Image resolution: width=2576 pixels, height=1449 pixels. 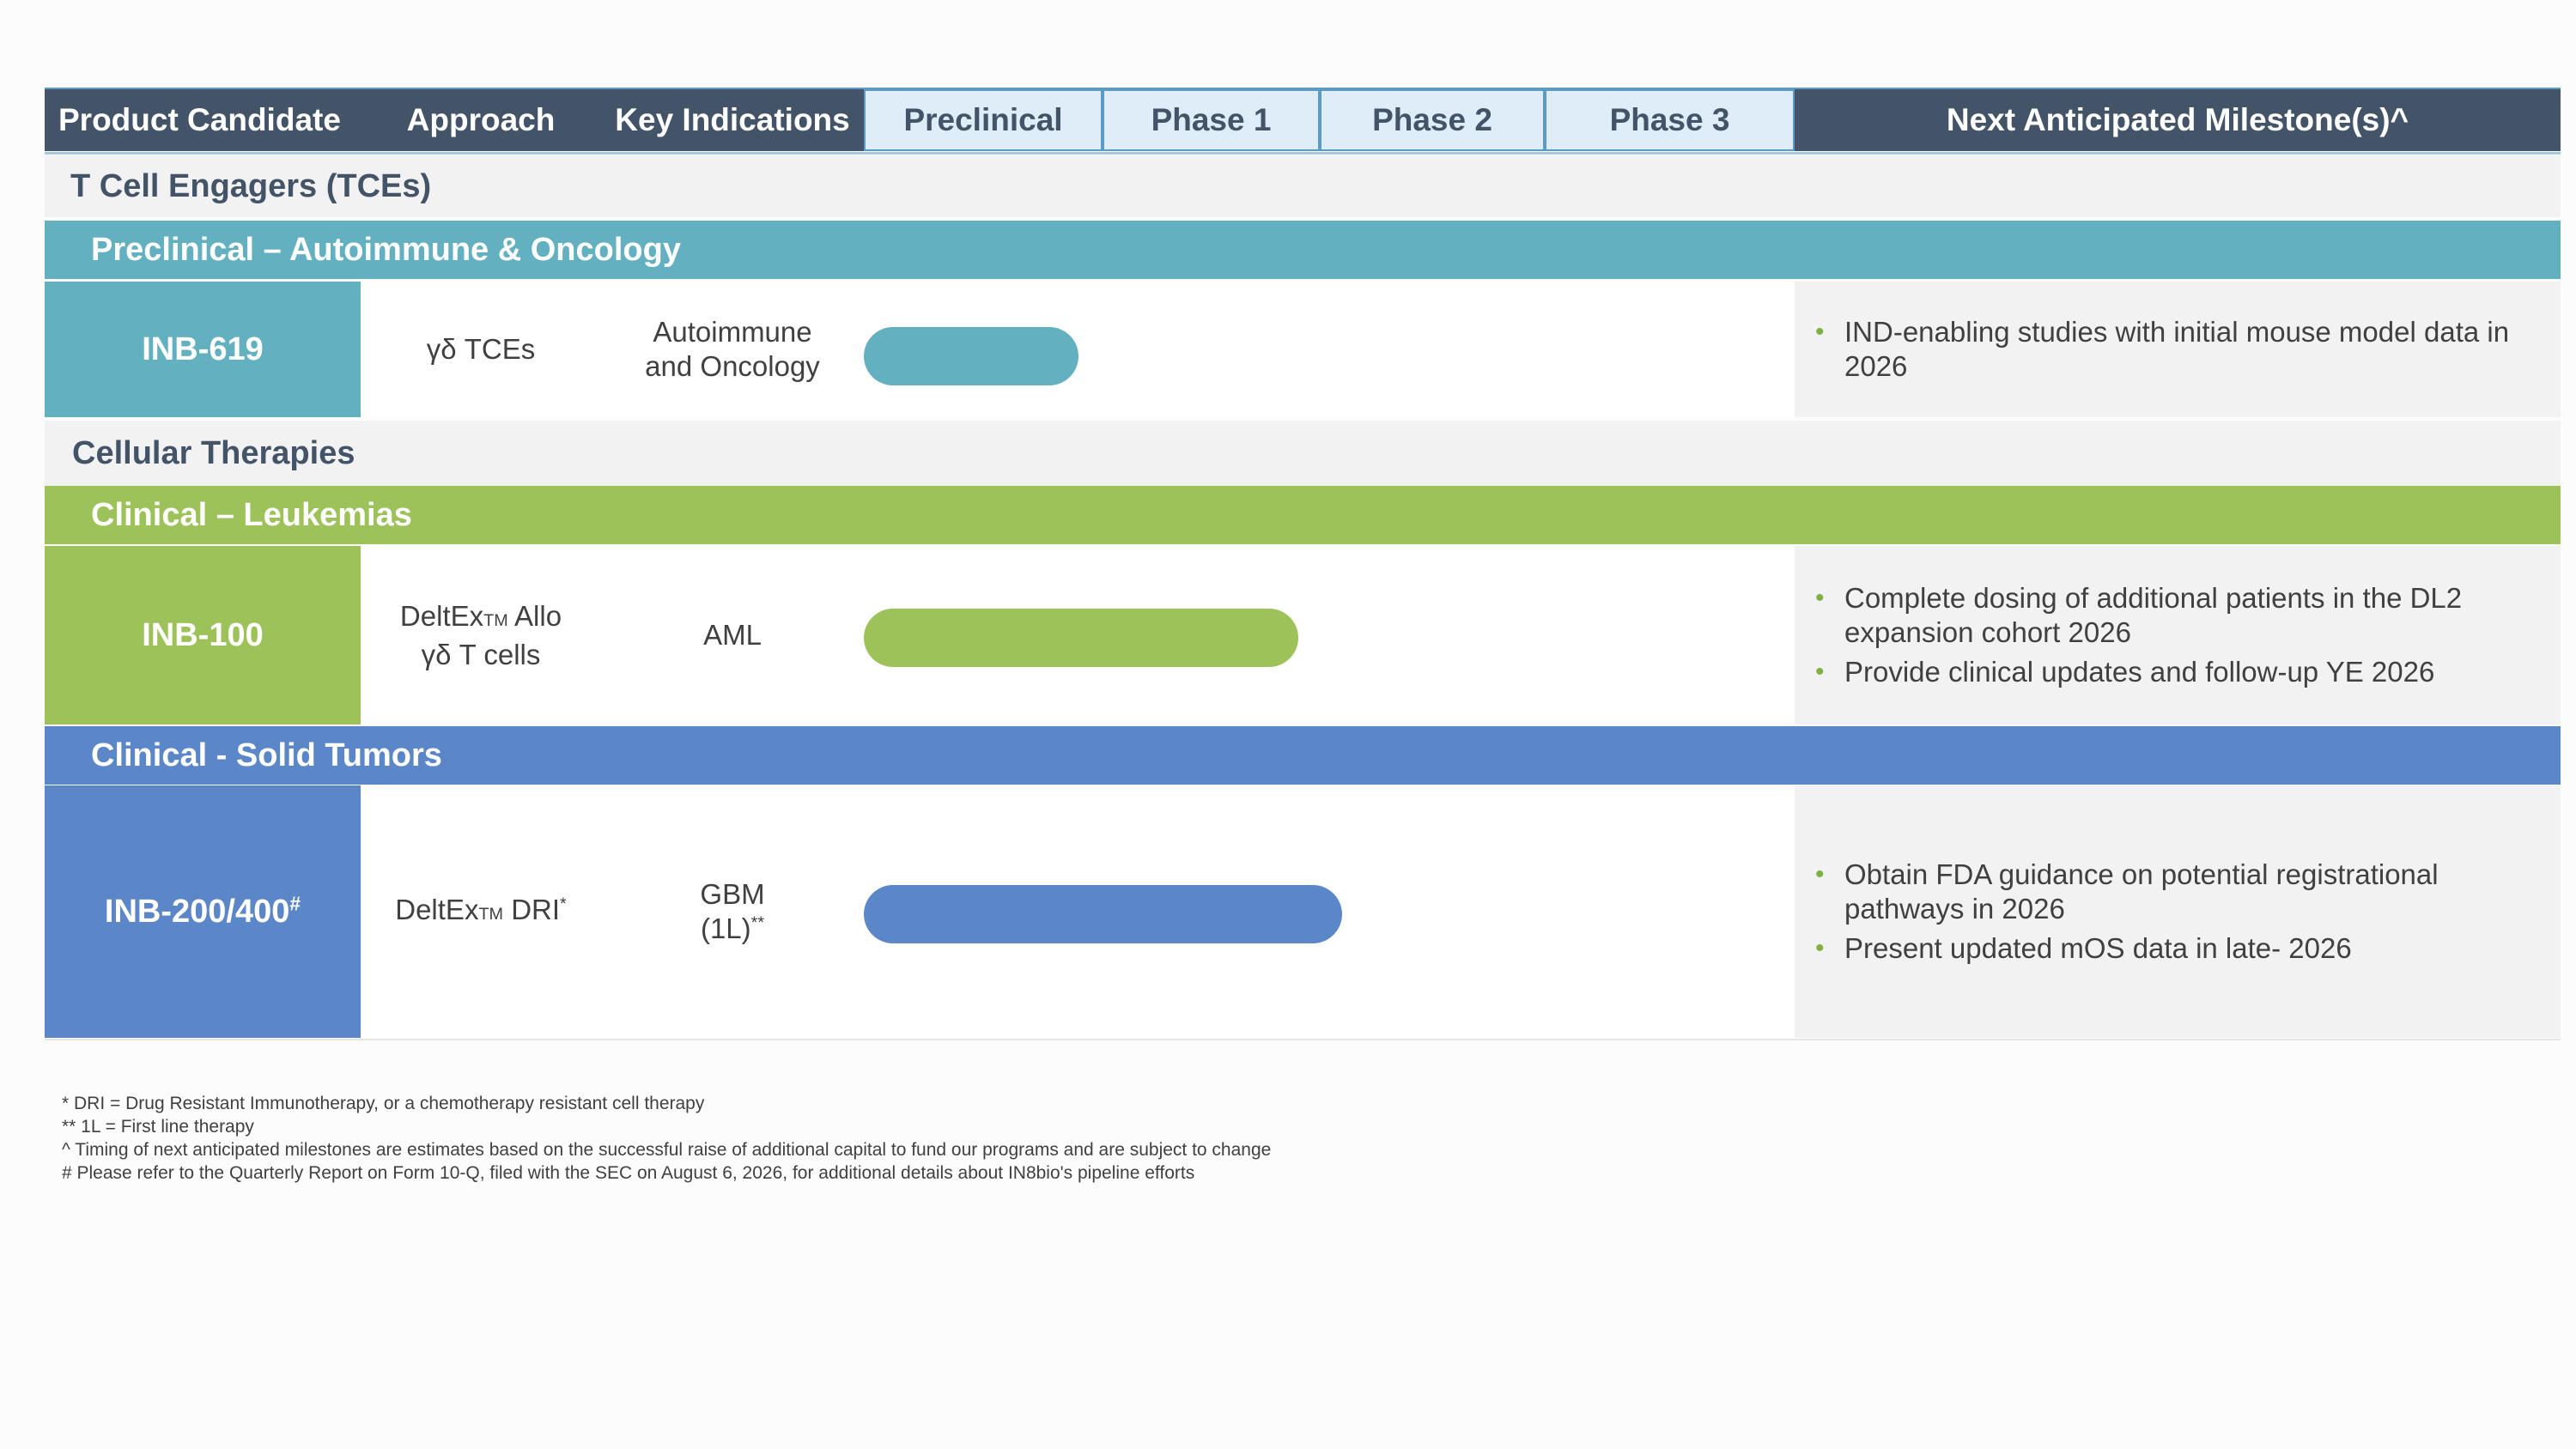 I want to click on approach-text: γδ TCEs, so click(x=481, y=349).